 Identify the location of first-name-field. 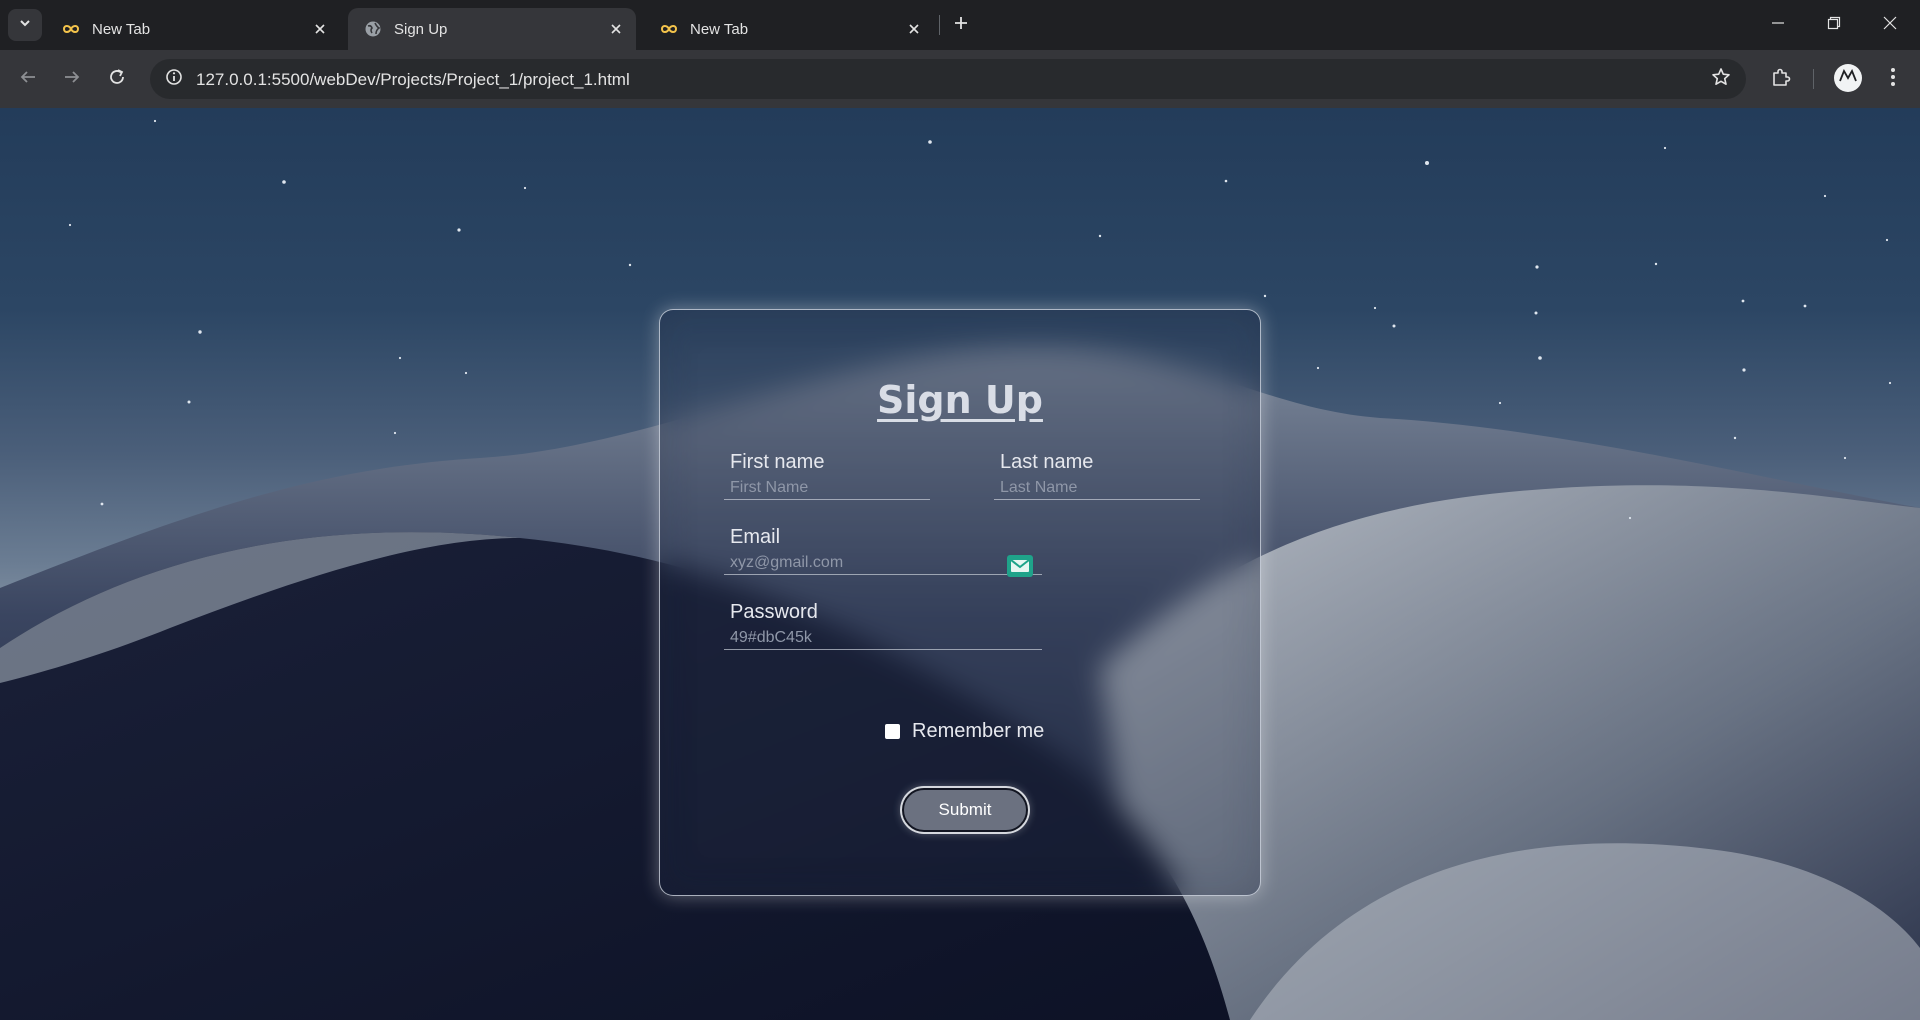
(827, 488).